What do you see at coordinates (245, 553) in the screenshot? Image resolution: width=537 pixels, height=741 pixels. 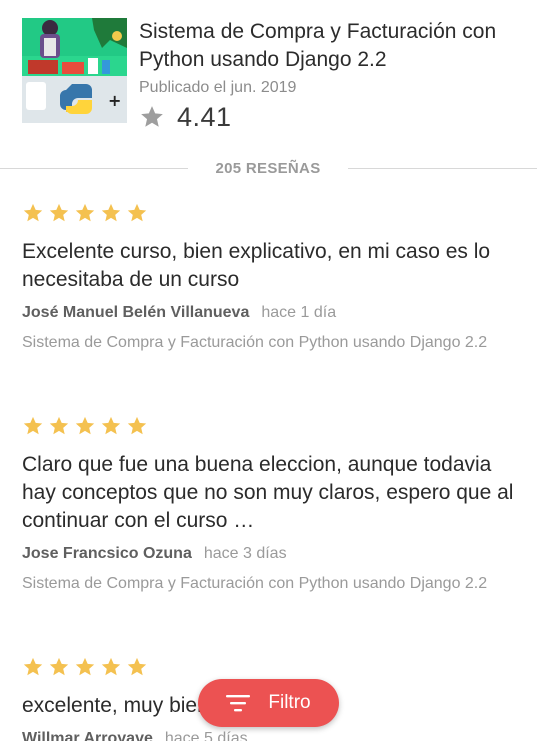 I see `review-date: hace 3 días` at bounding box center [245, 553].